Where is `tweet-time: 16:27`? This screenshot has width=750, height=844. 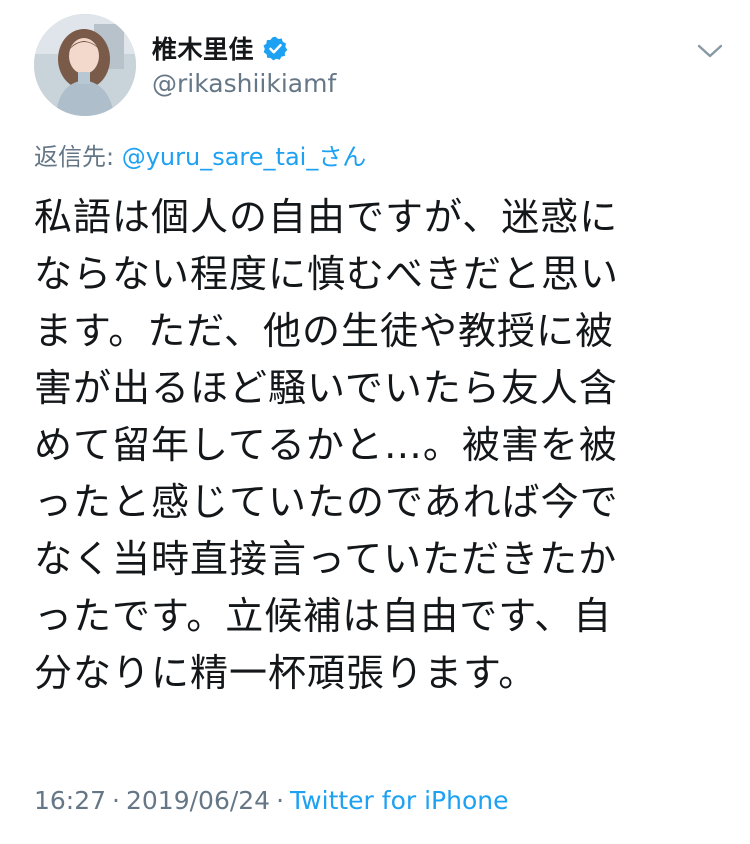 tweet-time: 16:27 is located at coordinates (70, 800).